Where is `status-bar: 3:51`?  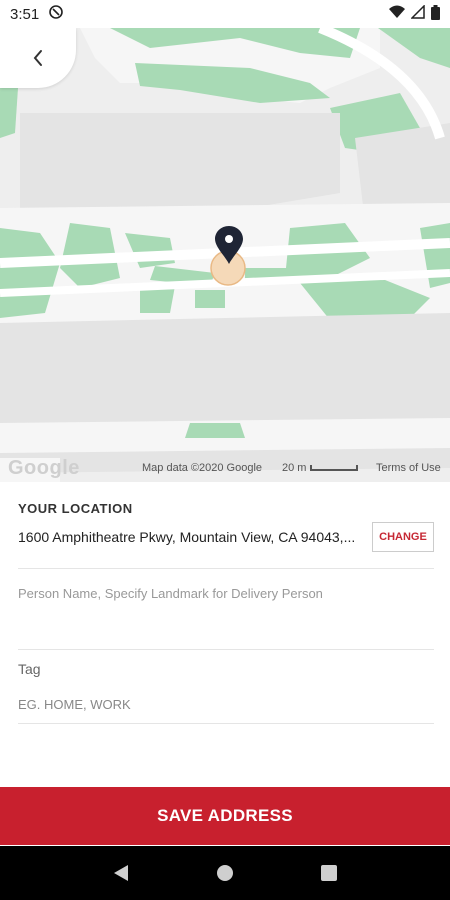 status-bar: 3:51 is located at coordinates (225, 14).